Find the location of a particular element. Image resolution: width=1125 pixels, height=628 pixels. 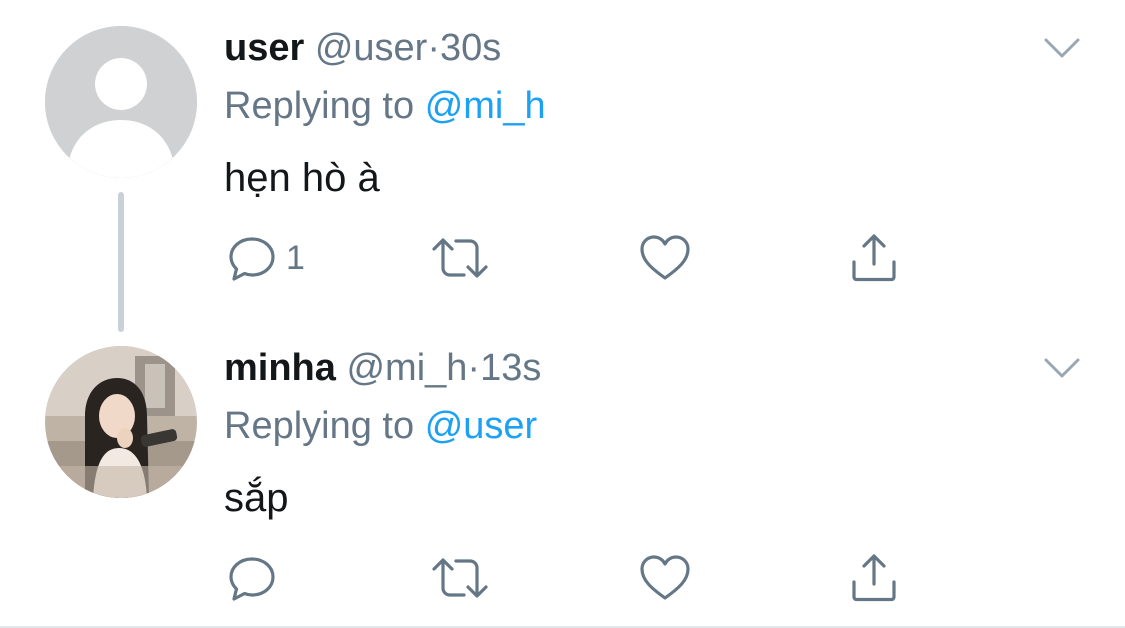

reply-count: 1 is located at coordinates (295, 258).